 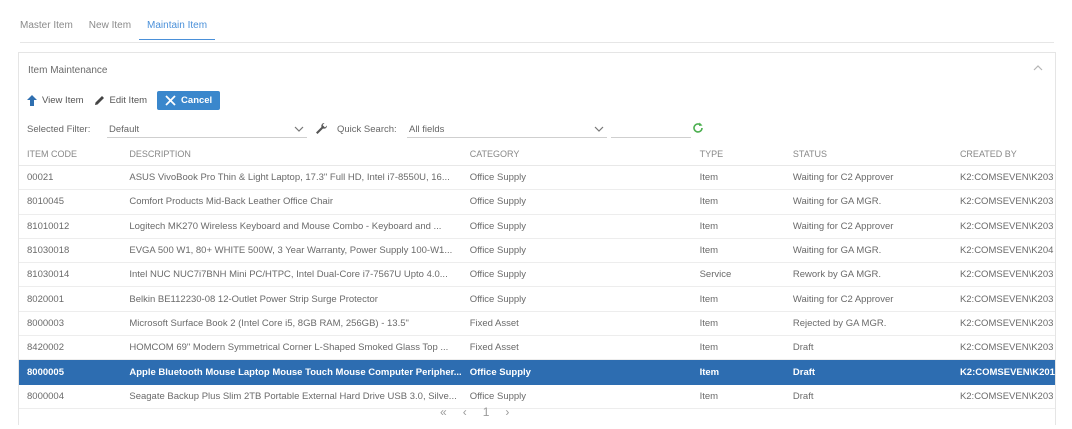 I want to click on cell-item-code: 8000005, so click(x=70, y=372).